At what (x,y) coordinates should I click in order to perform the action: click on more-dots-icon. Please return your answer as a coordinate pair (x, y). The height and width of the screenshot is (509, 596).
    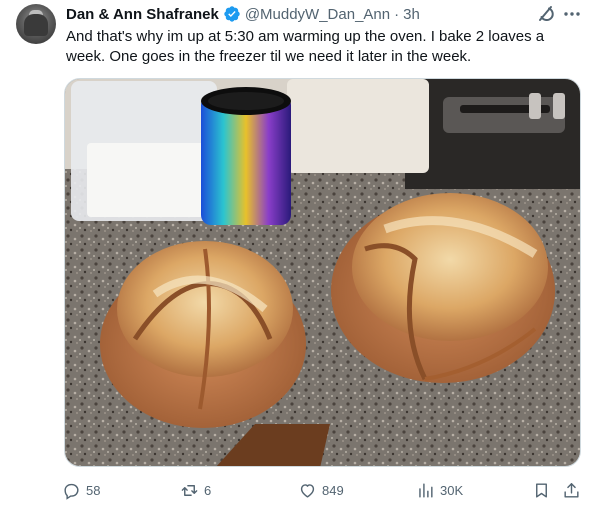
    Looking at the image, I should click on (572, 14).